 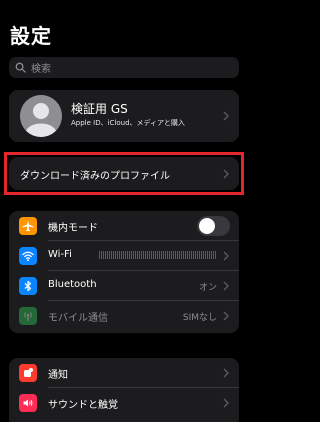 I want to click on bell-icon, so click(x=28, y=373).